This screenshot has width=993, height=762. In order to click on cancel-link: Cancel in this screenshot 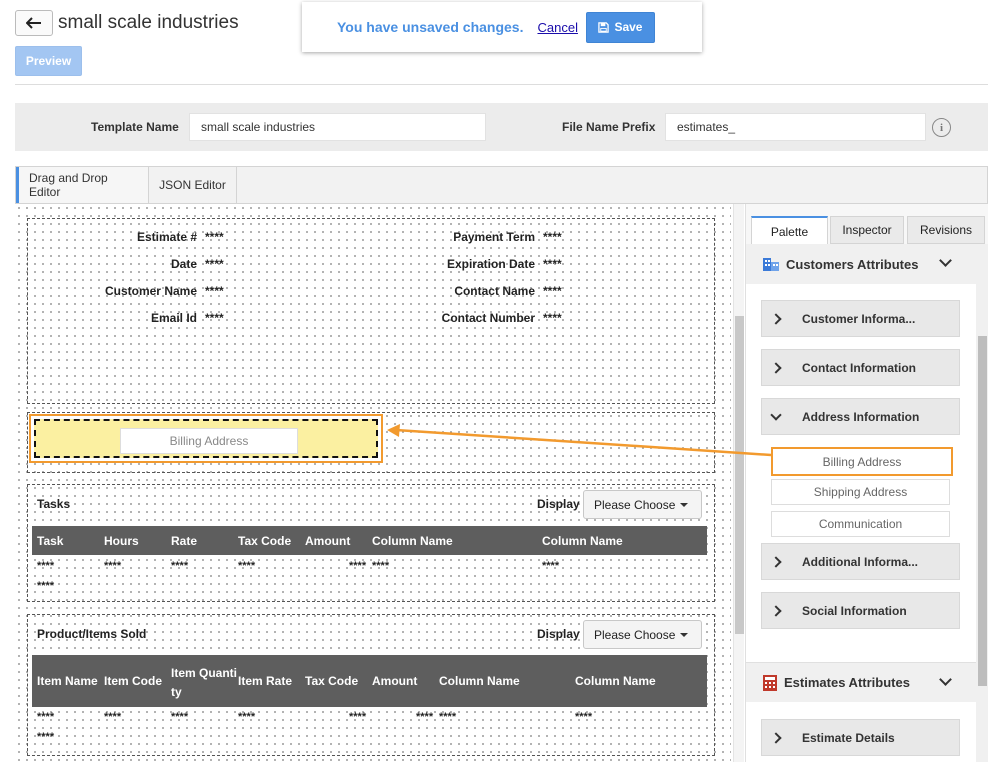, I will do `click(557, 27)`.